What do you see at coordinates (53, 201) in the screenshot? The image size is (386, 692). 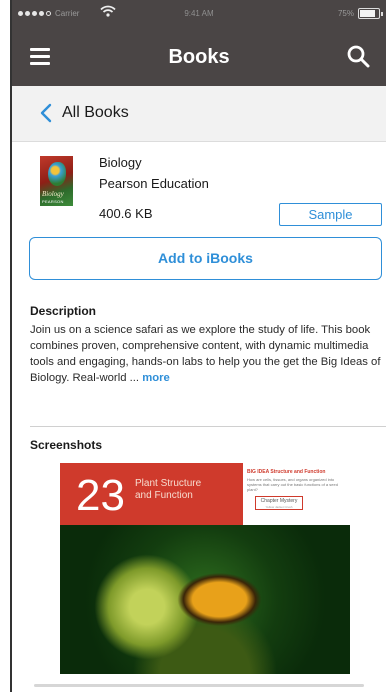 I see `cover-publisher: PEARSON` at bounding box center [53, 201].